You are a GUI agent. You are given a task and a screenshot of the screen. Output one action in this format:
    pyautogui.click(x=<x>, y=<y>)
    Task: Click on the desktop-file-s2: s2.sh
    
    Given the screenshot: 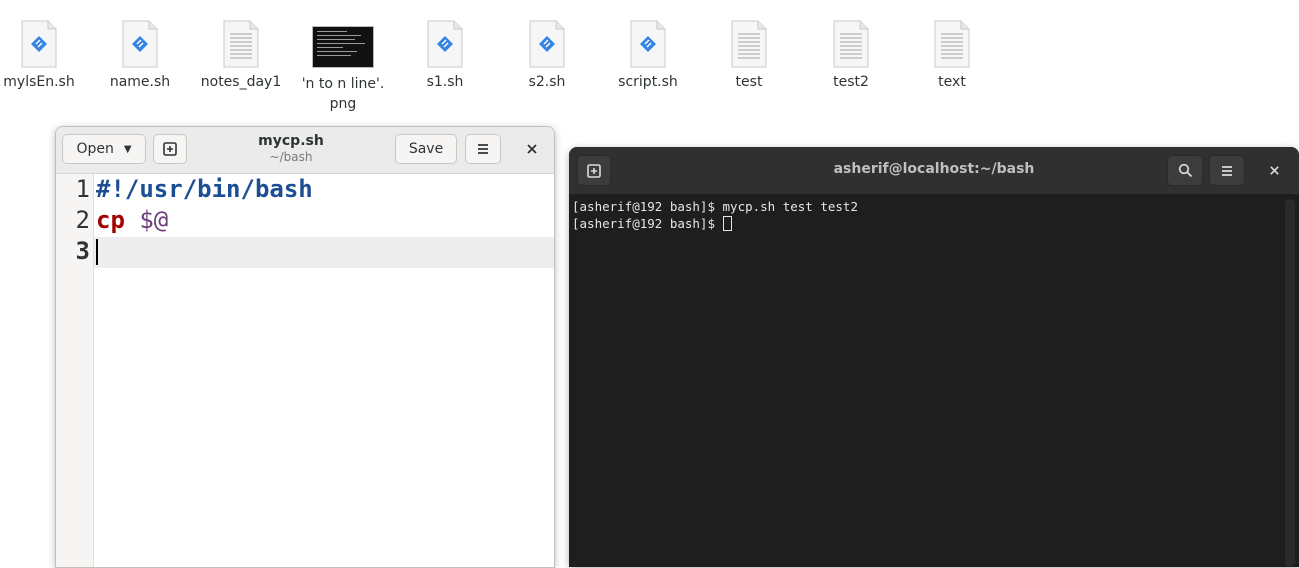 What is the action you would take?
    pyautogui.click(x=547, y=56)
    